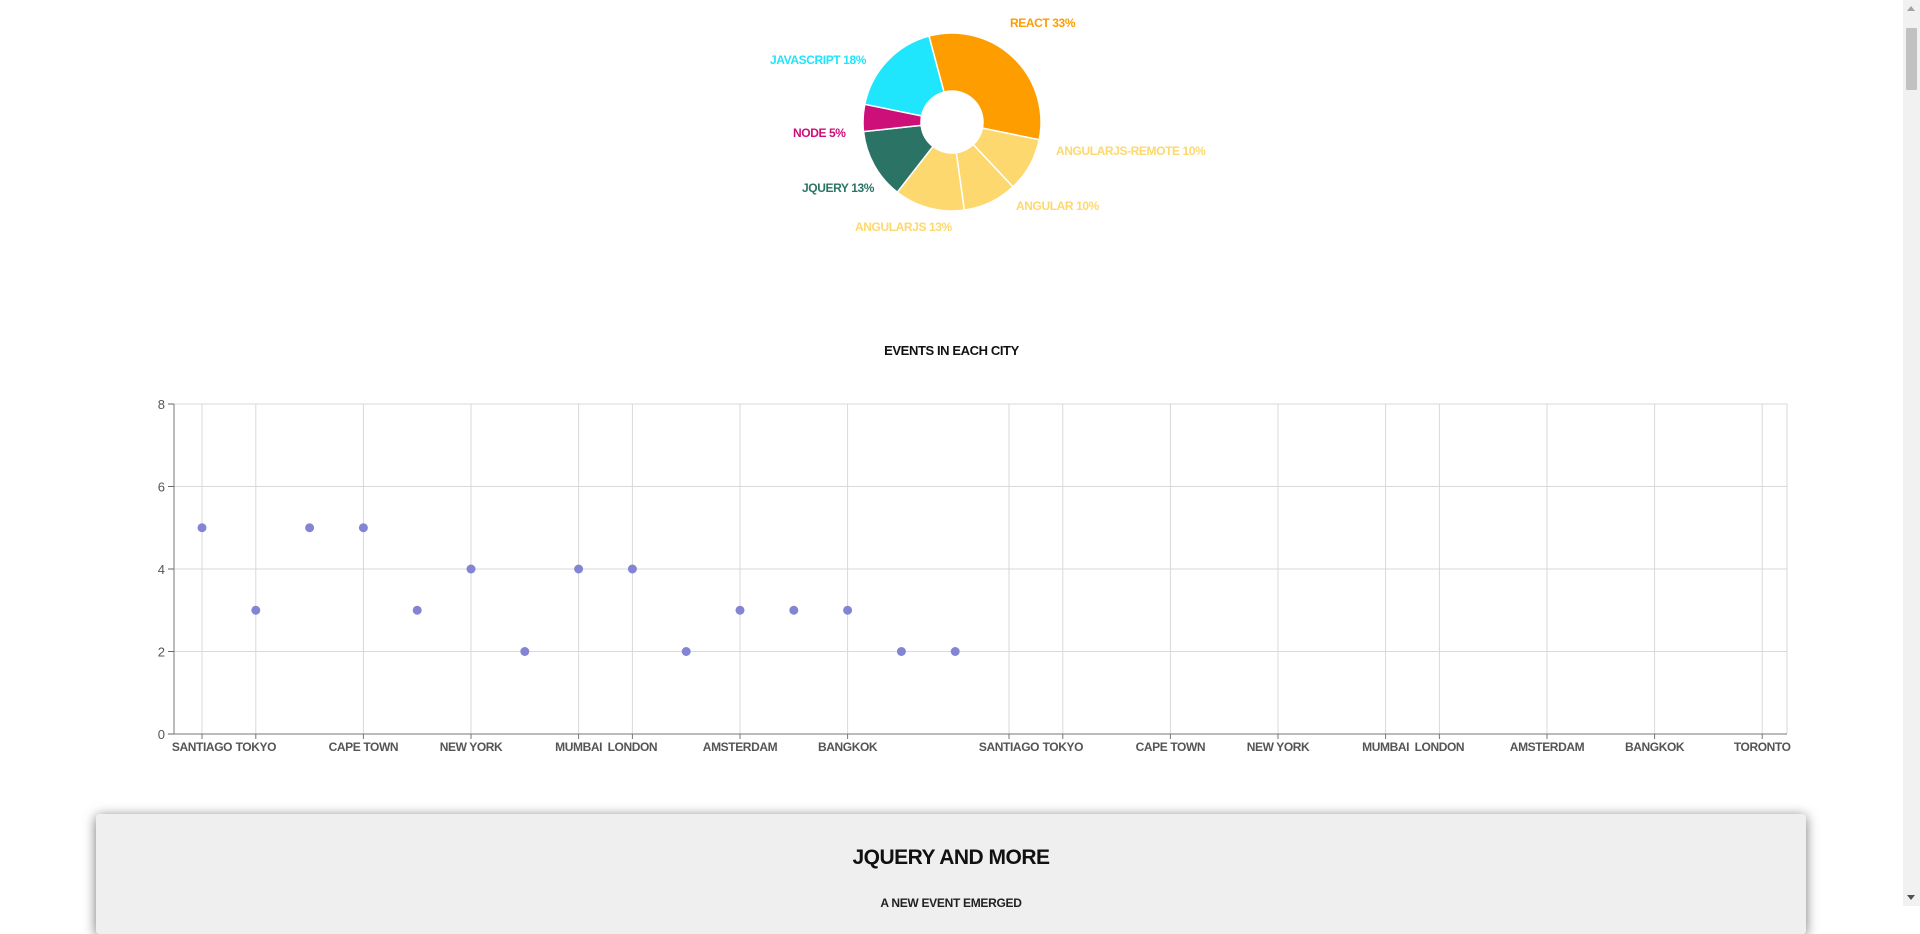 The height and width of the screenshot is (934, 1920). What do you see at coordinates (985, 86) in the screenshot?
I see `pie-slice-react` at bounding box center [985, 86].